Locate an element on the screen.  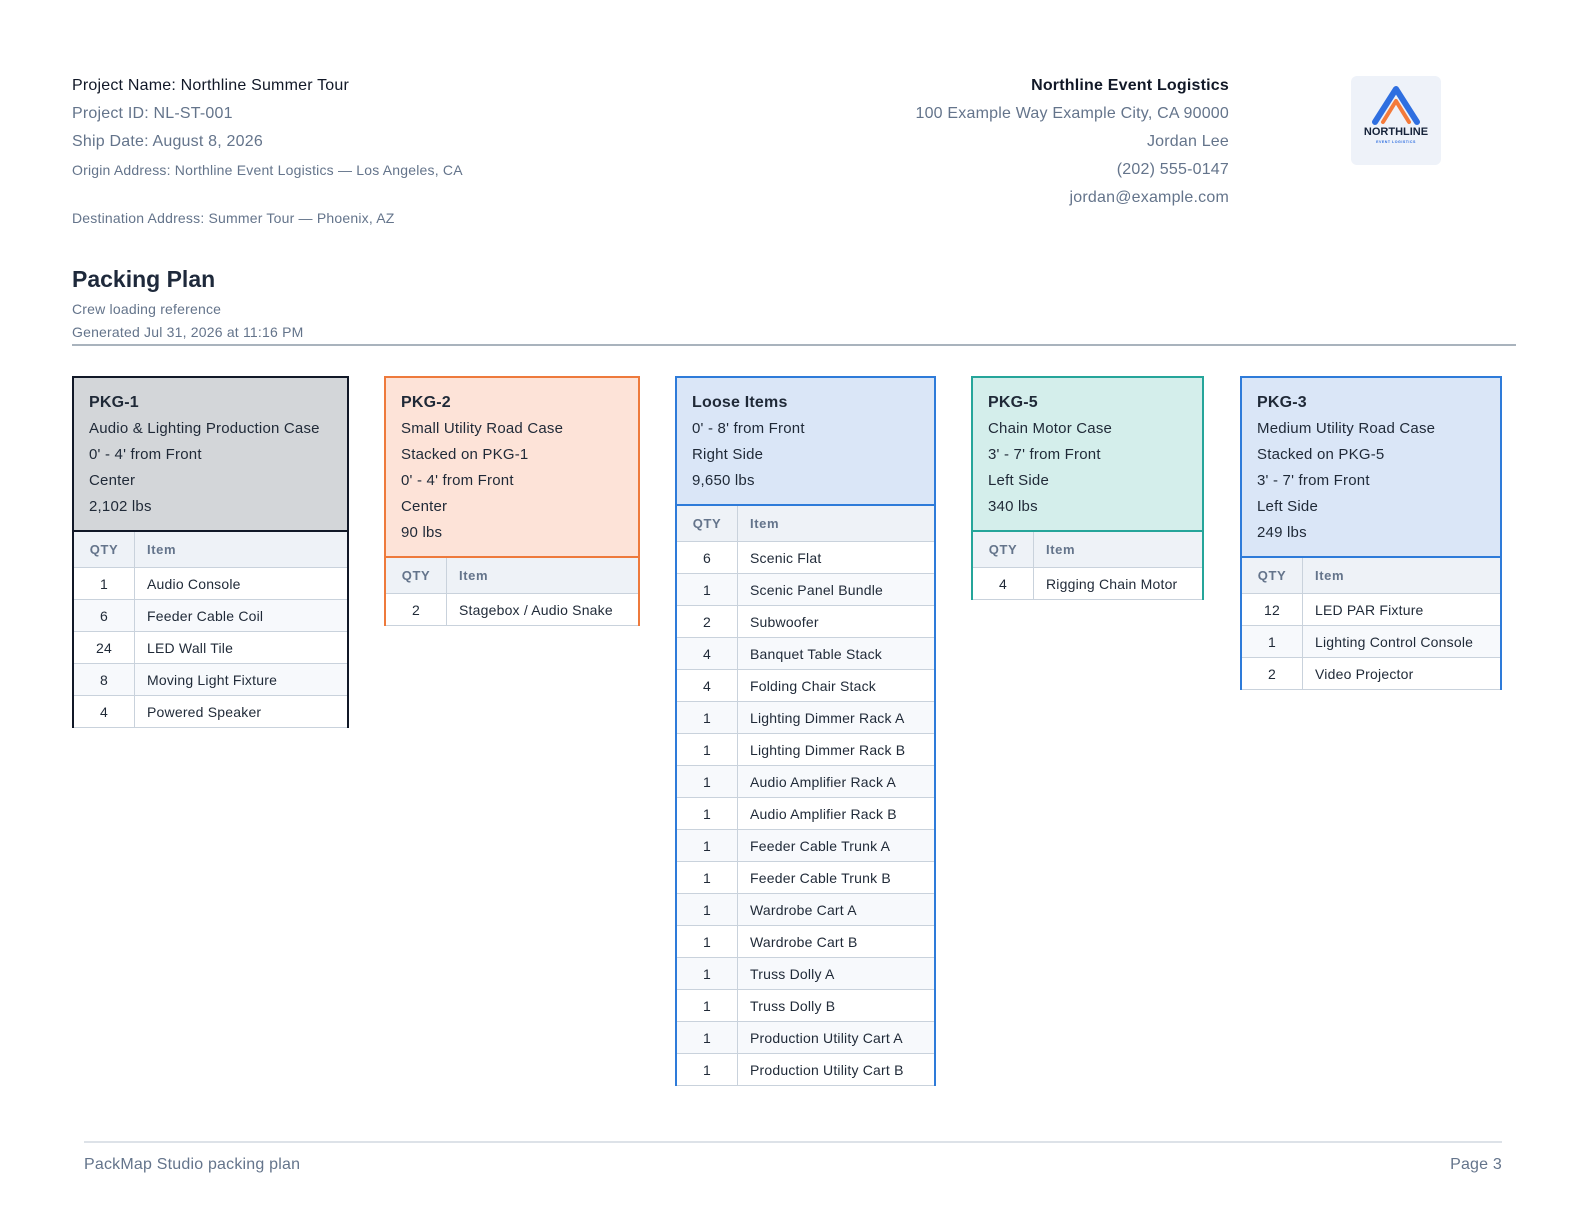
table-row: 1 Feeder Cable Trunk B is located at coordinates (805, 877).